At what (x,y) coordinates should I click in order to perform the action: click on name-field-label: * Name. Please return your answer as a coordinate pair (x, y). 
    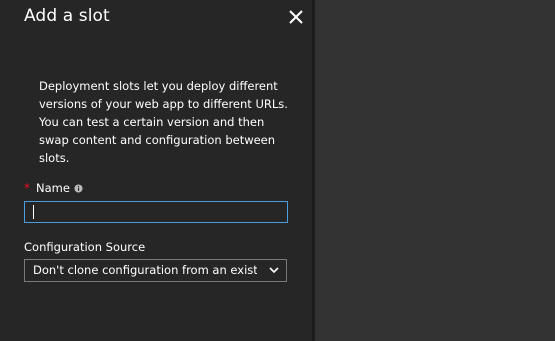
    Looking at the image, I should click on (53, 188).